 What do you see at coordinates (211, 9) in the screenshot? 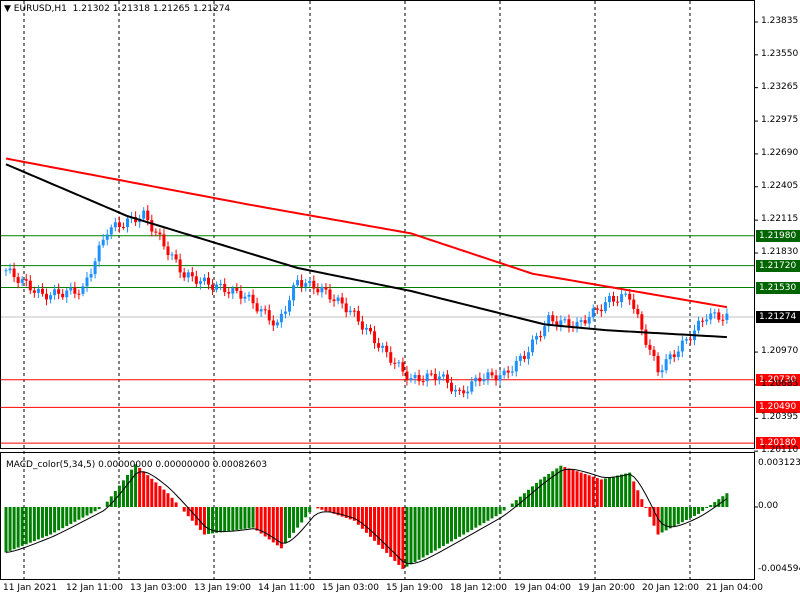
I see `close-value: 1.21274` at bounding box center [211, 9].